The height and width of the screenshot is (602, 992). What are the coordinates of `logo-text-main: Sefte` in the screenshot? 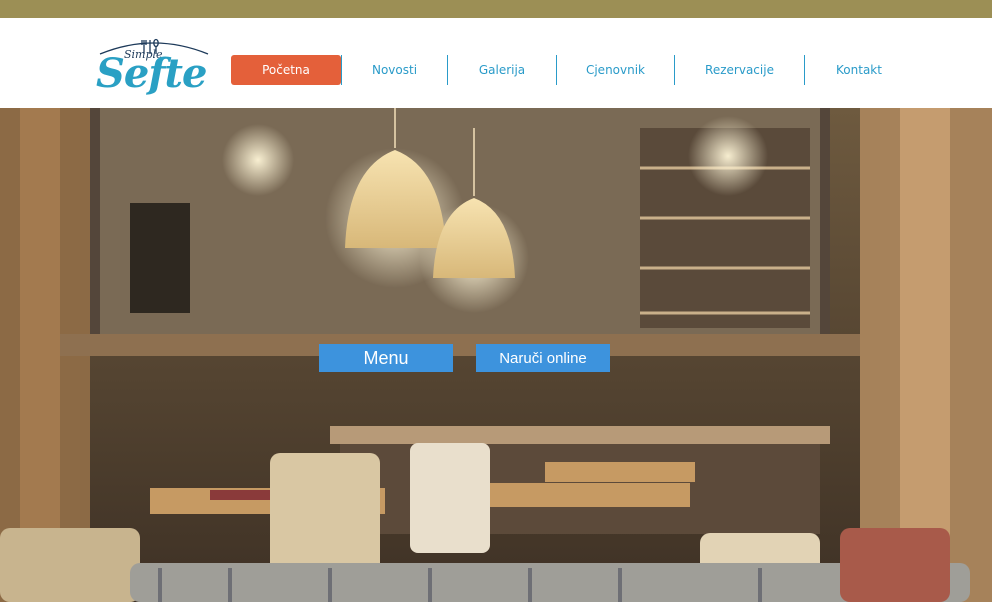 It's located at (151, 73).